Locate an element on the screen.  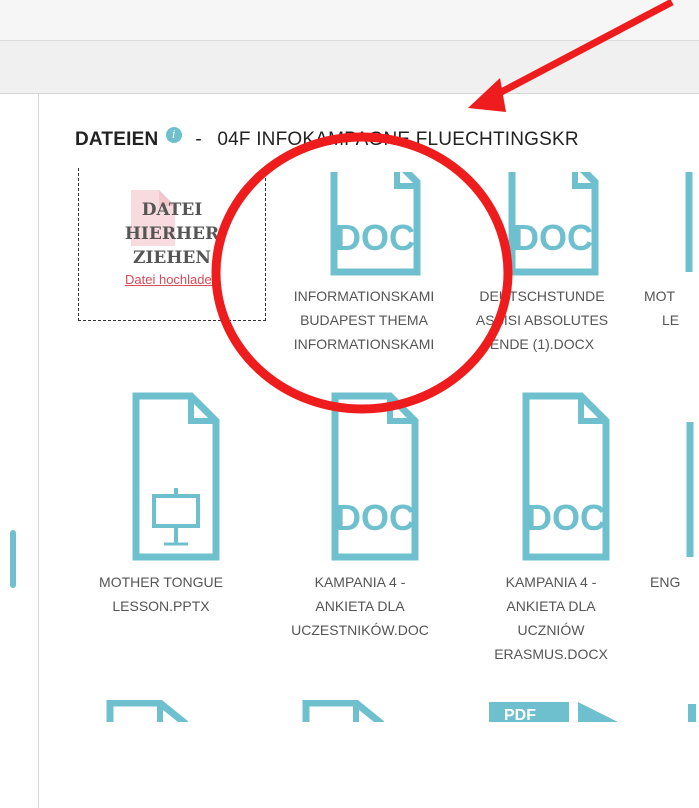
red-arrow-icon is located at coordinates (571, 56).